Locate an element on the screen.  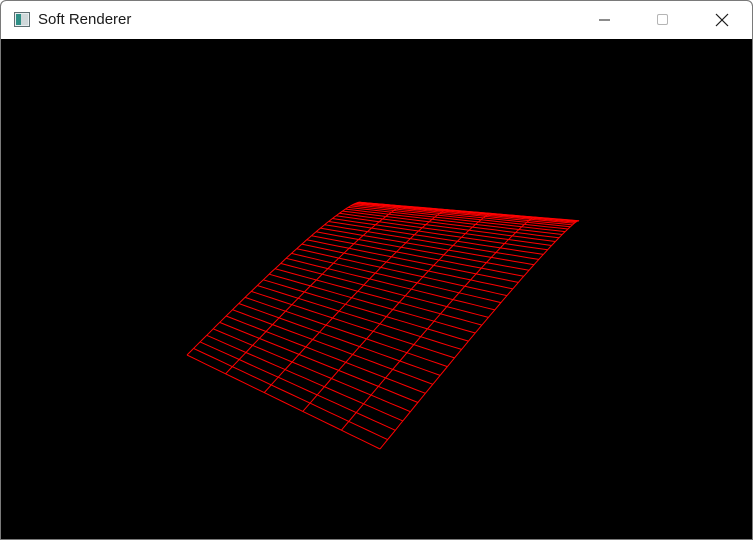
title-bar: Soft Renderer is located at coordinates (376, 20).